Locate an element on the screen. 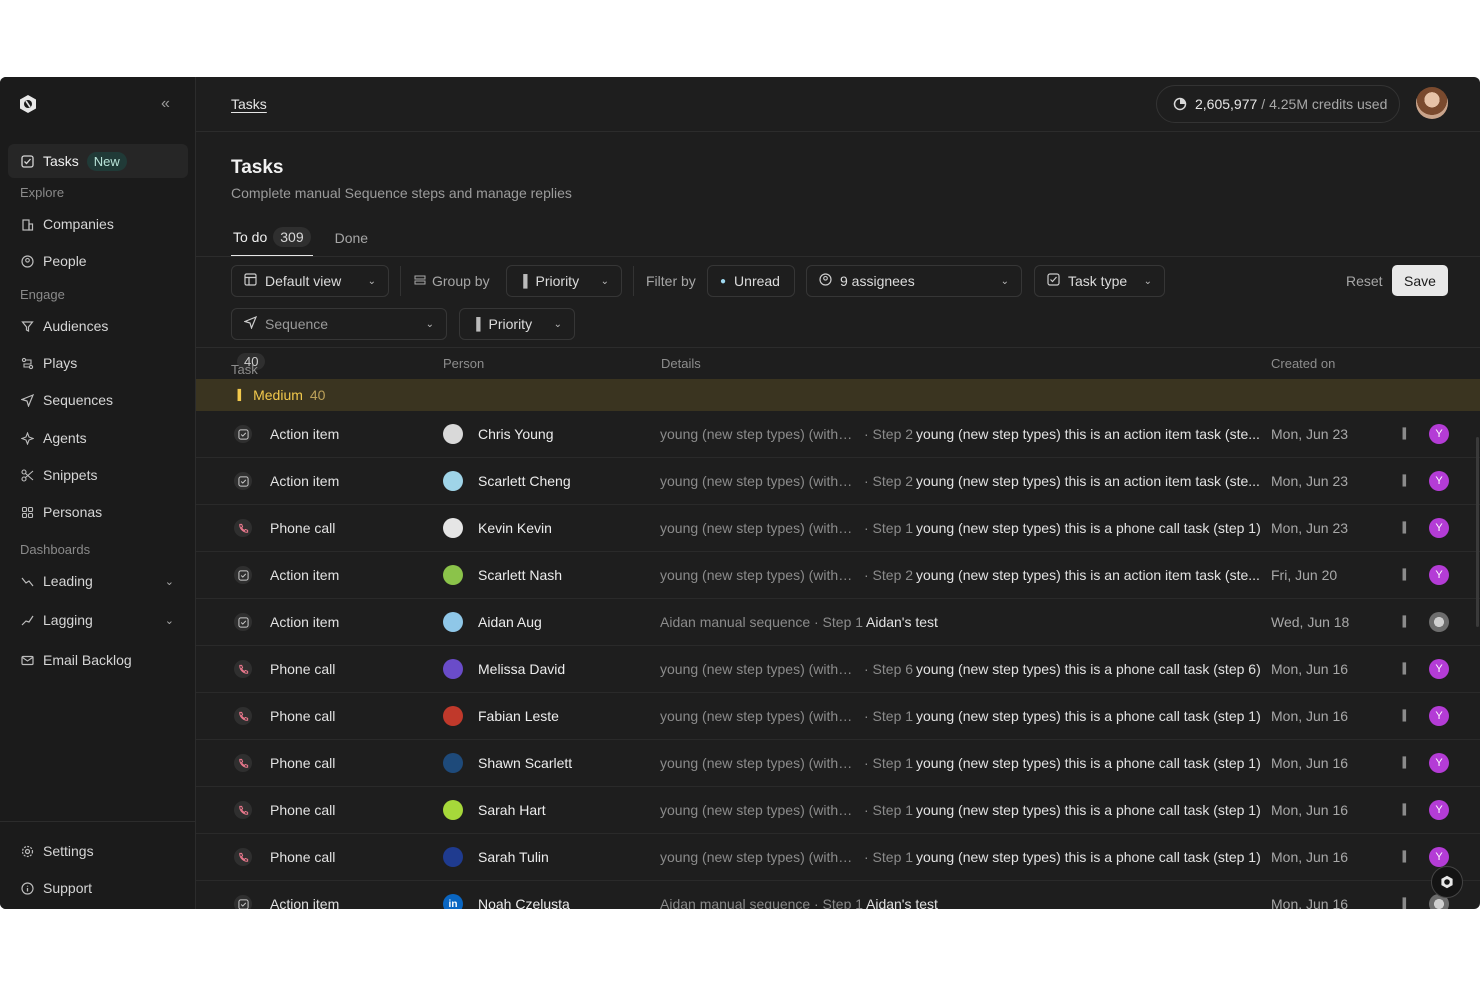 The width and height of the screenshot is (1480, 987). assignees-select: 9 assignees ⌄ is located at coordinates (914, 281).